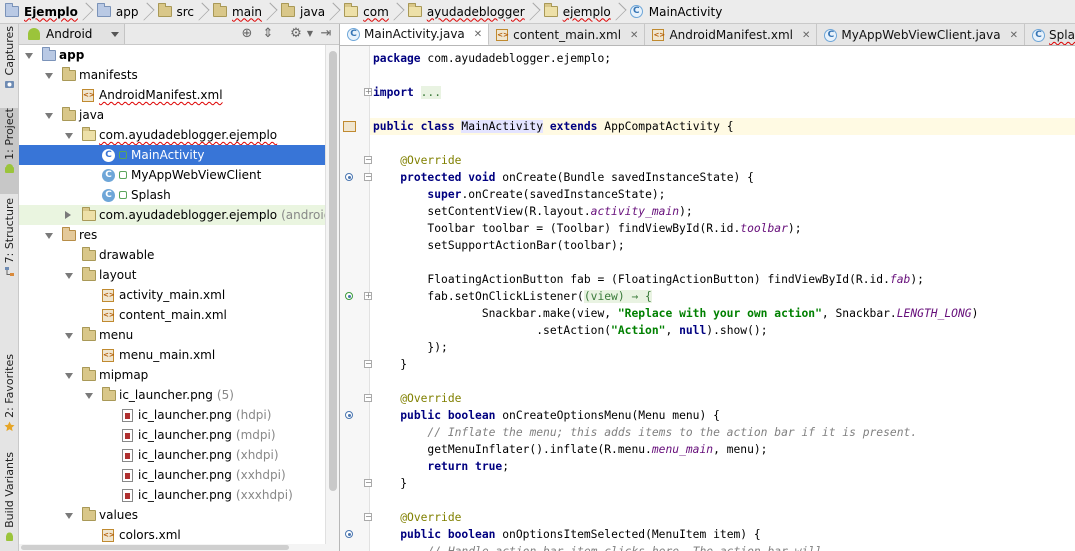 The height and width of the screenshot is (551, 1075). Describe the element at coordinates (1050, 34) in the screenshot. I see `editor-tab: C Splash.java` at that location.